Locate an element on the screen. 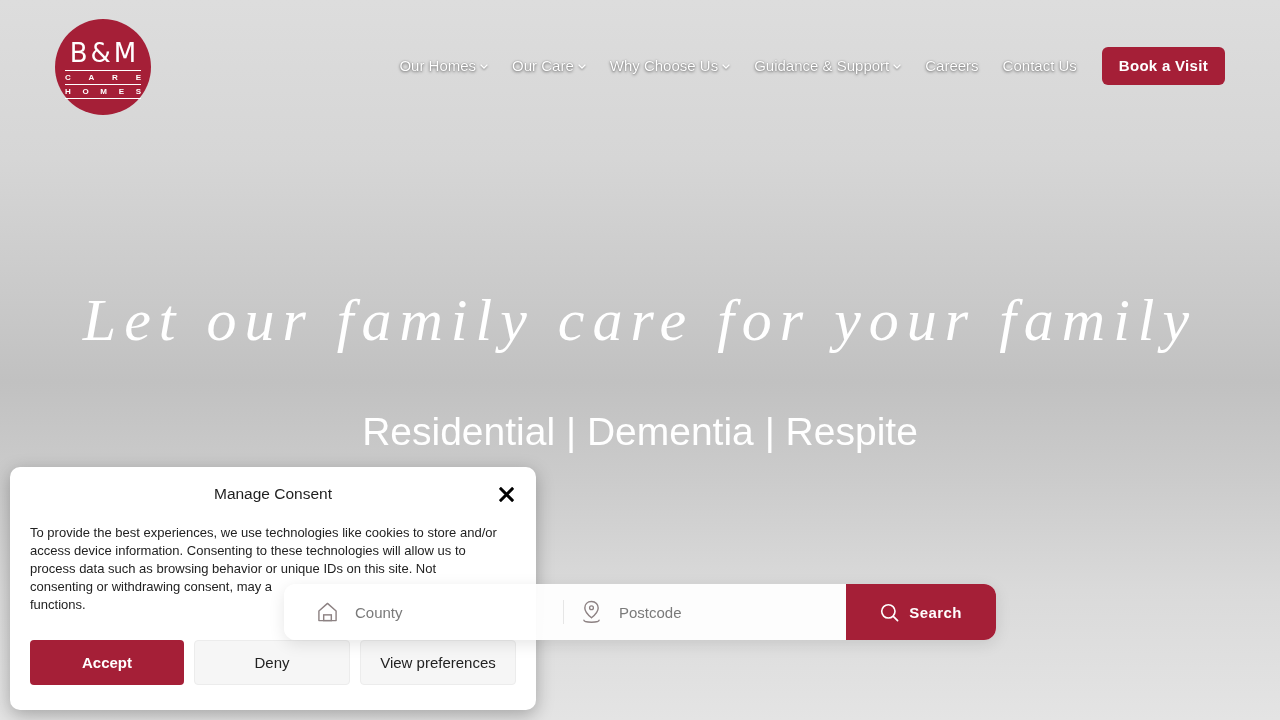  close-icon is located at coordinates (506, 494).